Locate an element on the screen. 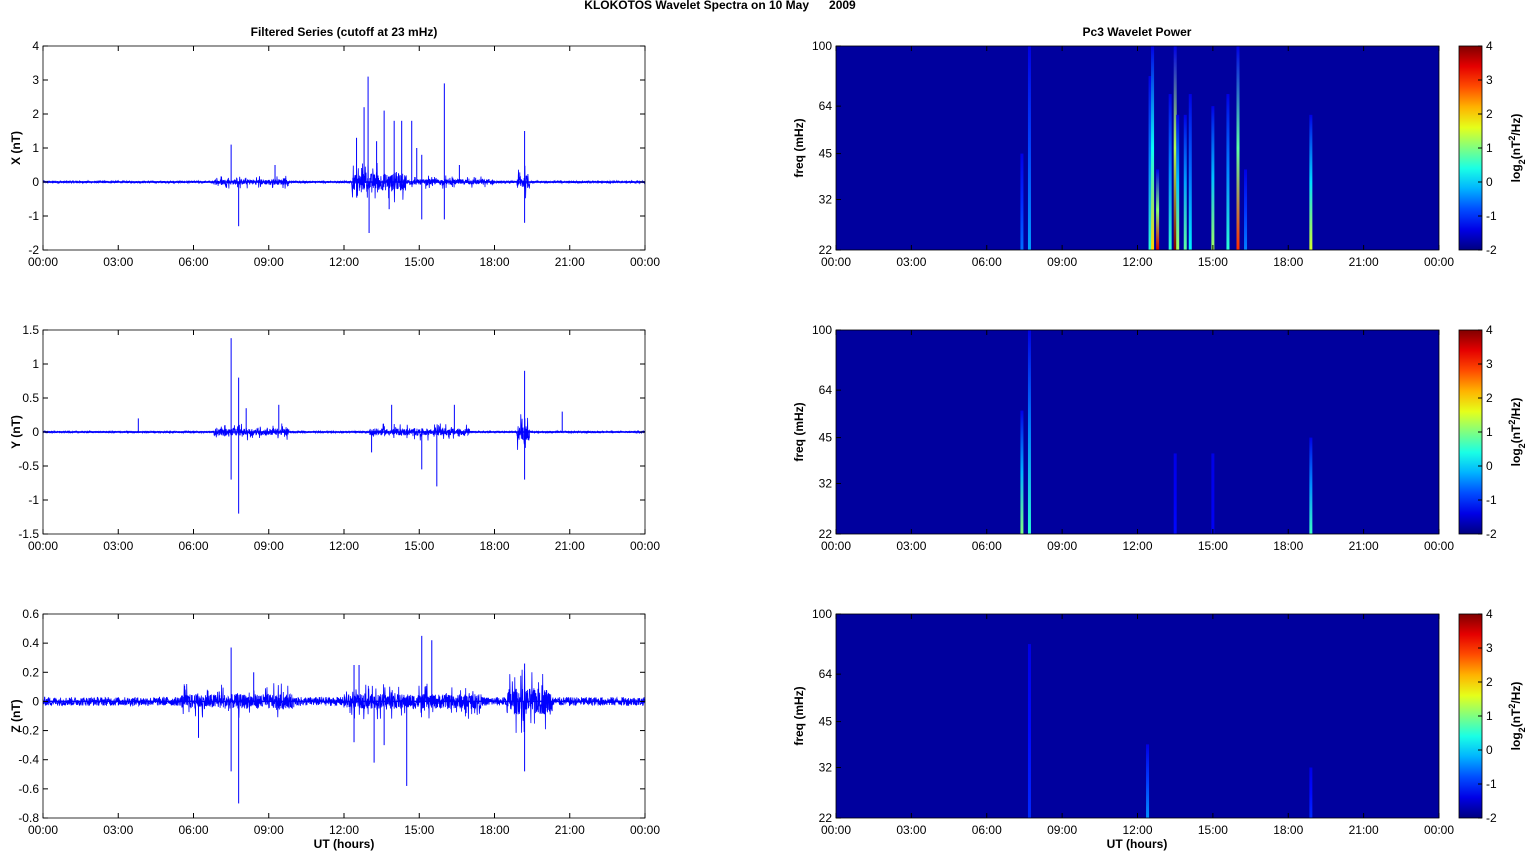 Image resolution: width=1526 pixels, height=856 pixels. y-axis-label: Y (nT) is located at coordinates (16, 432).